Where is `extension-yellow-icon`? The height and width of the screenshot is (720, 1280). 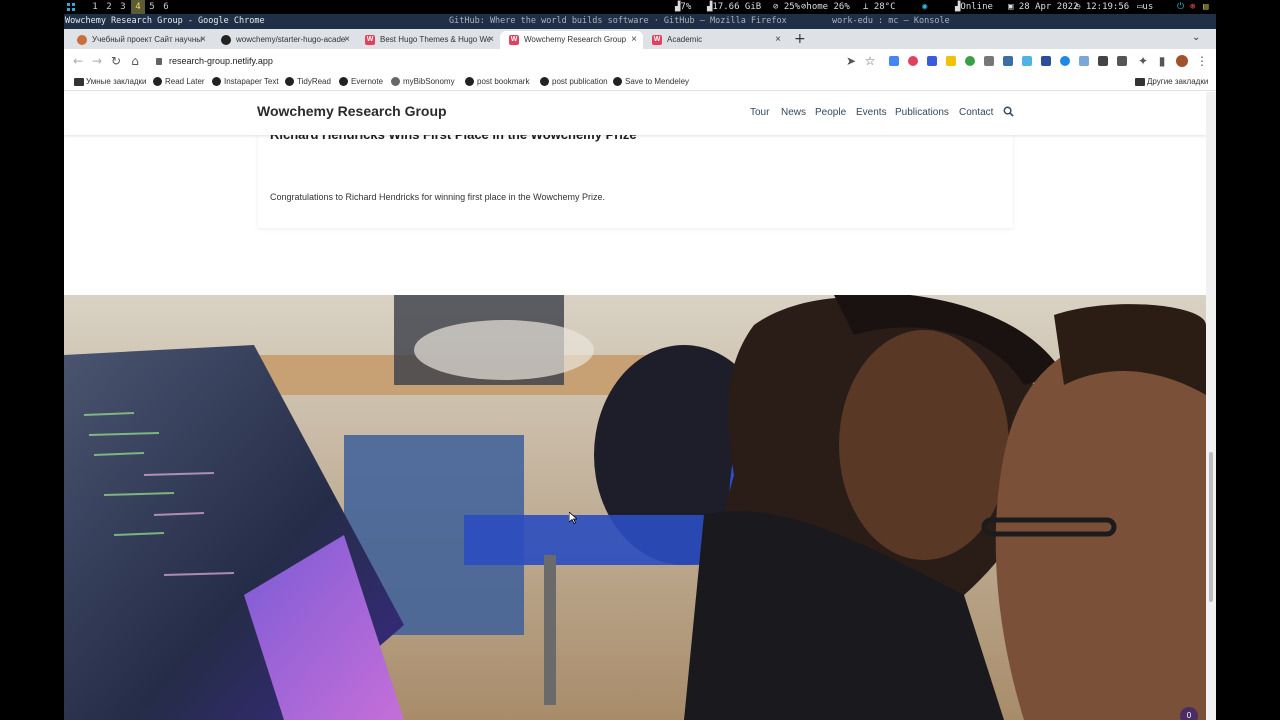
extension-yellow-icon is located at coordinates (951, 61).